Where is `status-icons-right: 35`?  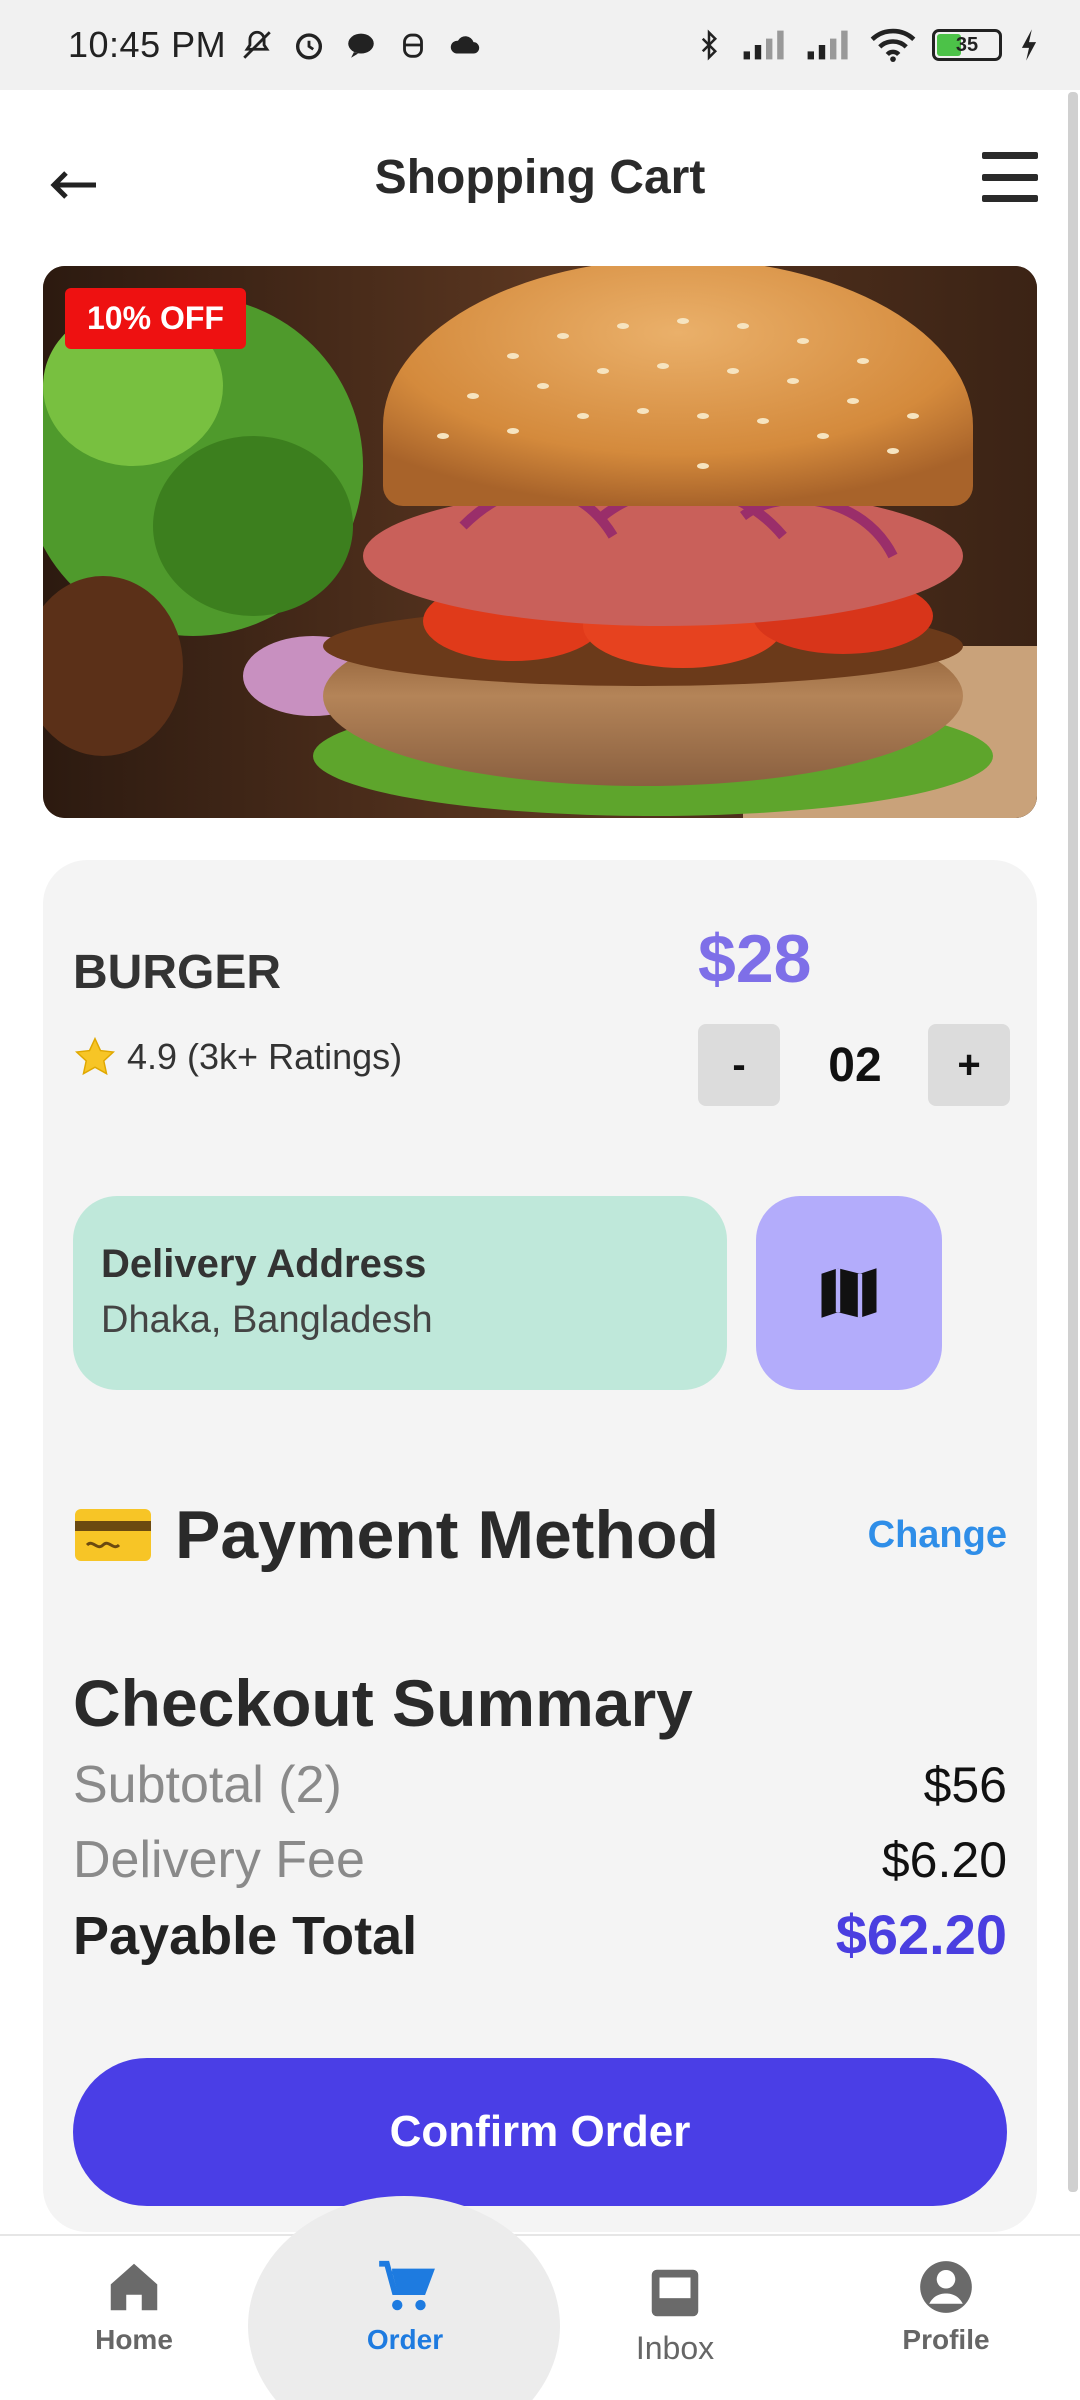 status-icons-right: 35 is located at coordinates (866, 45).